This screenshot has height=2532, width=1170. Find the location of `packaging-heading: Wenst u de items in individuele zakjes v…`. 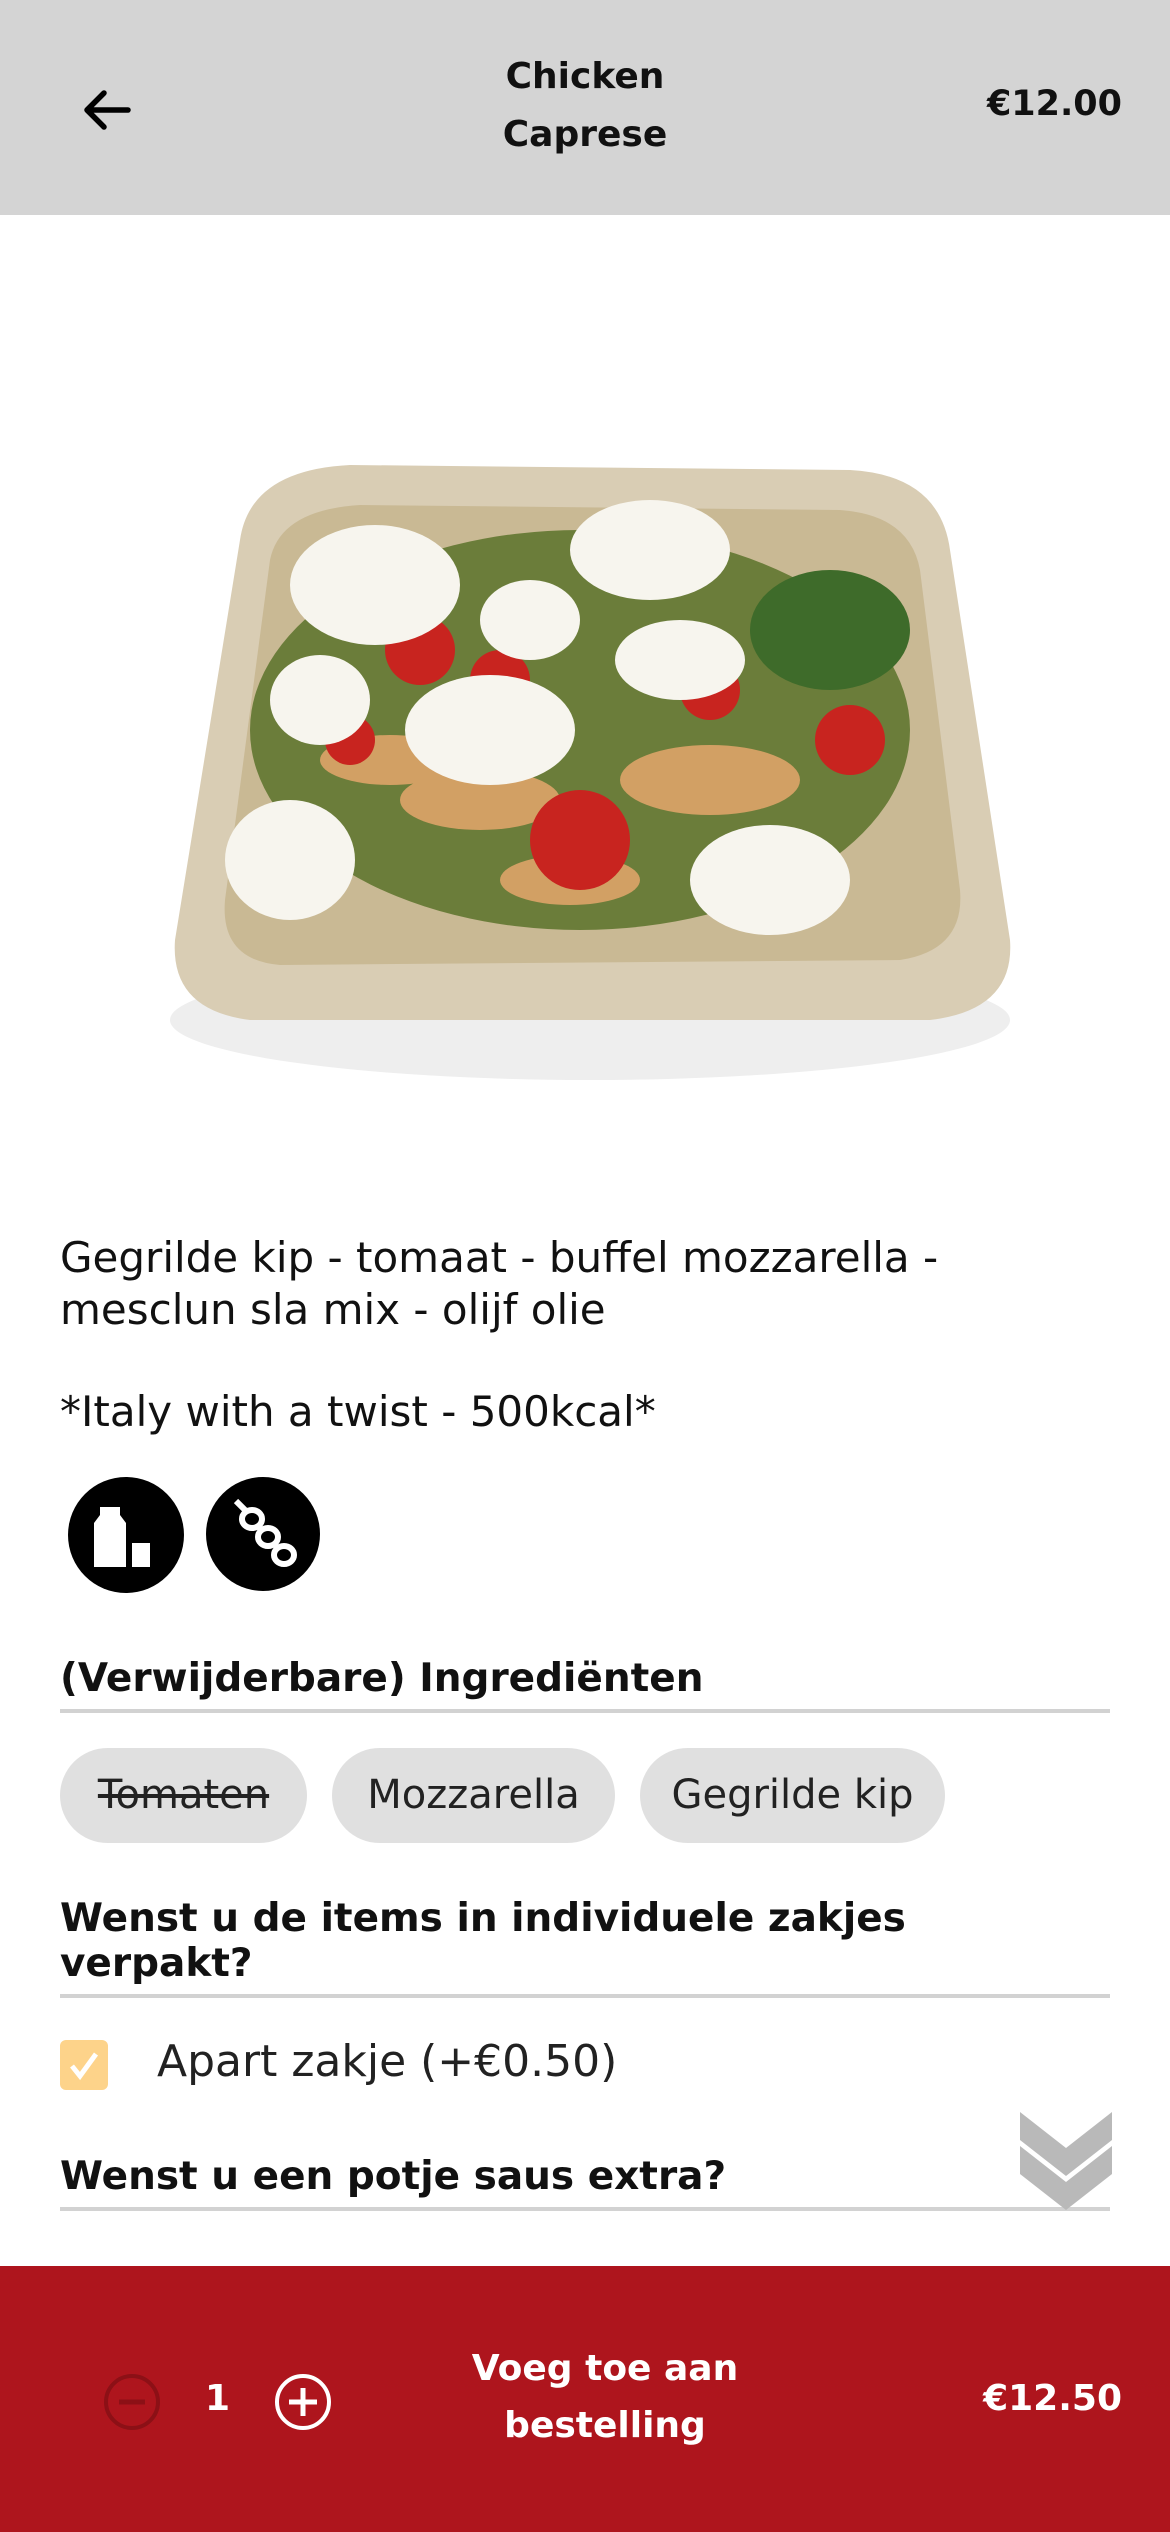

packaging-heading: Wenst u de items in individuele zakjes v… is located at coordinates (585, 1947).